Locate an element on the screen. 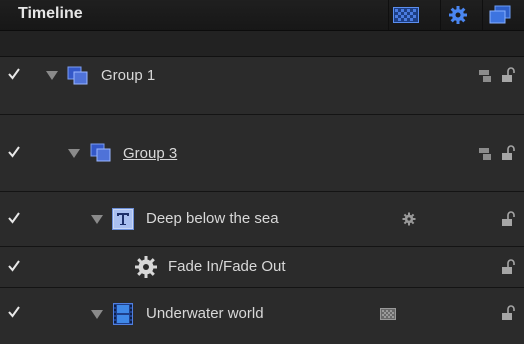  layer-name: Fade In/Fade Out is located at coordinates (227, 266).